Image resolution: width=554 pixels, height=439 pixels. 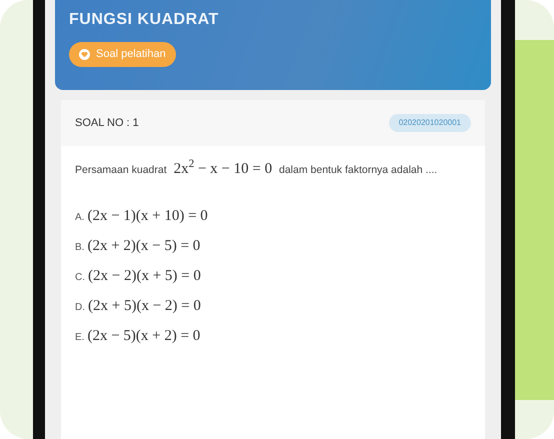 I want to click on option-letter: B., so click(x=79, y=248).